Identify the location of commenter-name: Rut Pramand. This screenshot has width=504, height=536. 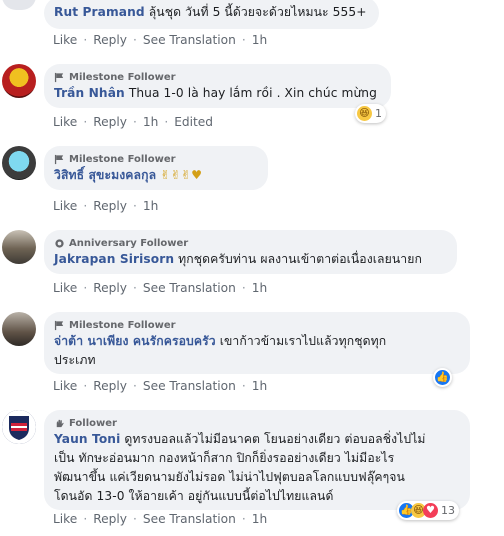
(99, 12).